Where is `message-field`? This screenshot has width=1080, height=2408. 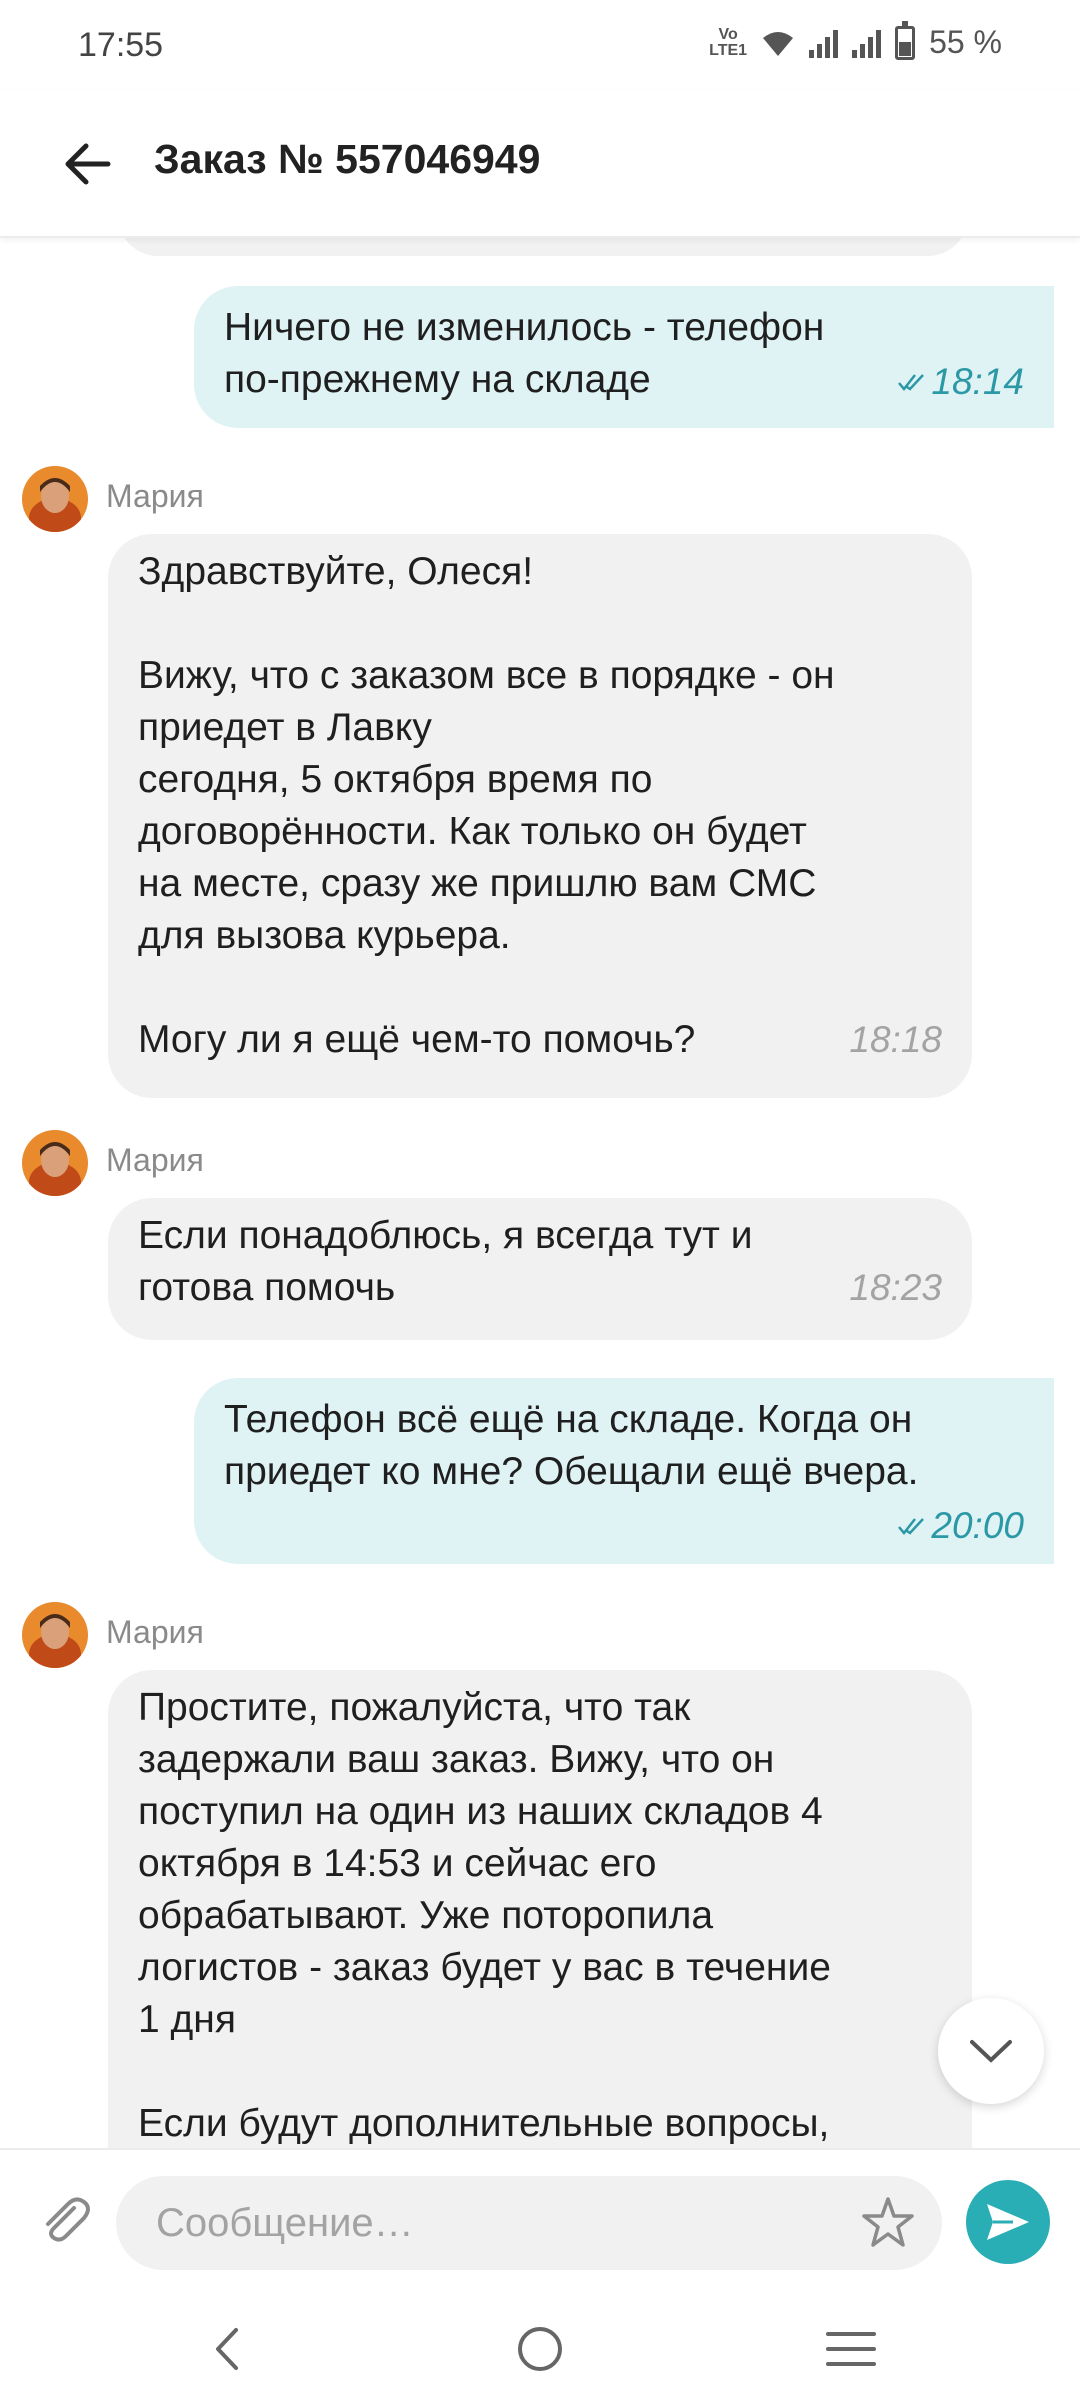 message-field is located at coordinates (529, 2223).